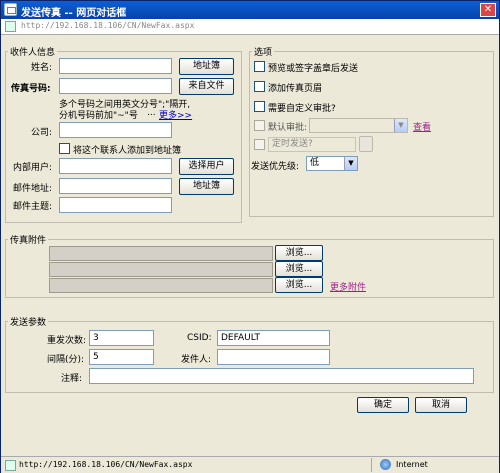 The width and height of the screenshot is (500, 473). Describe the element at coordinates (288, 128) in the screenshot. I see `default-approval-label: 默认审批:` at that location.